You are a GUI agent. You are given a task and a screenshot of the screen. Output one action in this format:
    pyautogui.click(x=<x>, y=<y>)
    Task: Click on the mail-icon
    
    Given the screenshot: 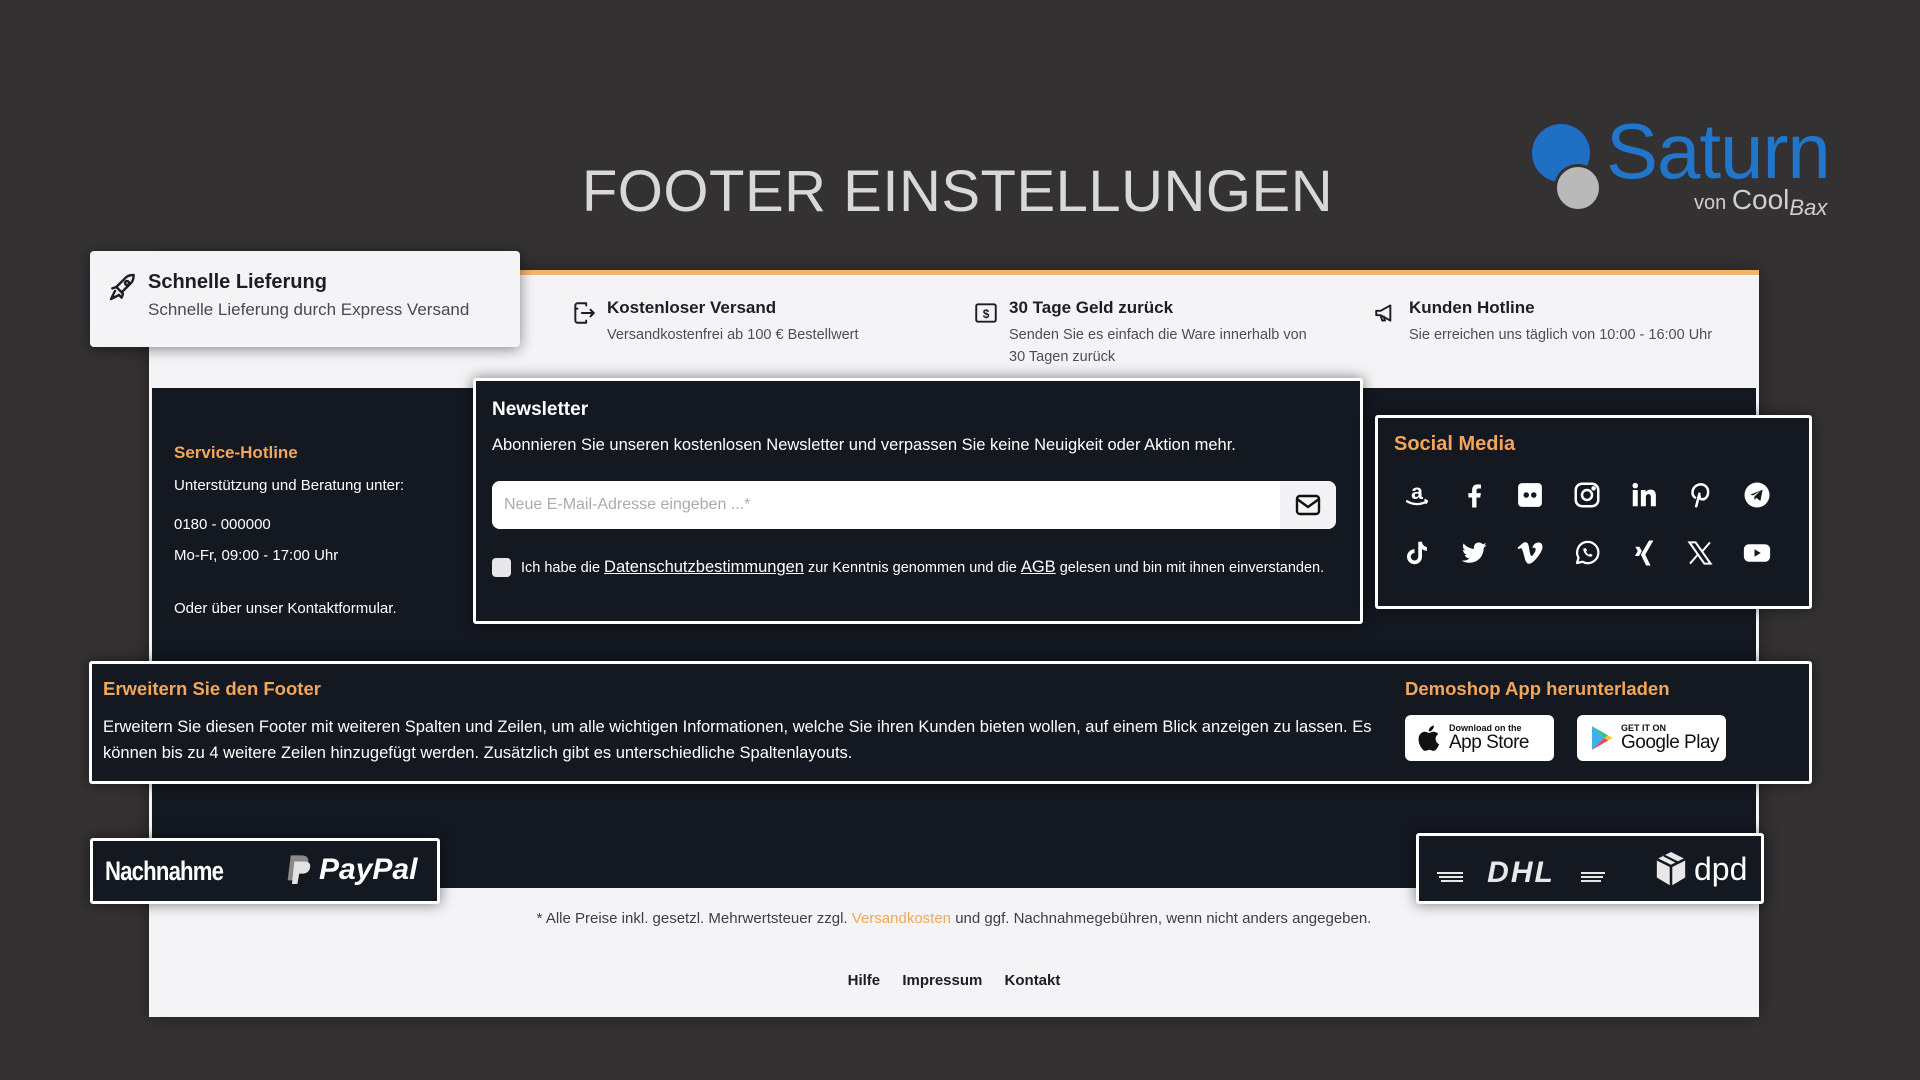 What is the action you would take?
    pyautogui.click(x=1308, y=505)
    